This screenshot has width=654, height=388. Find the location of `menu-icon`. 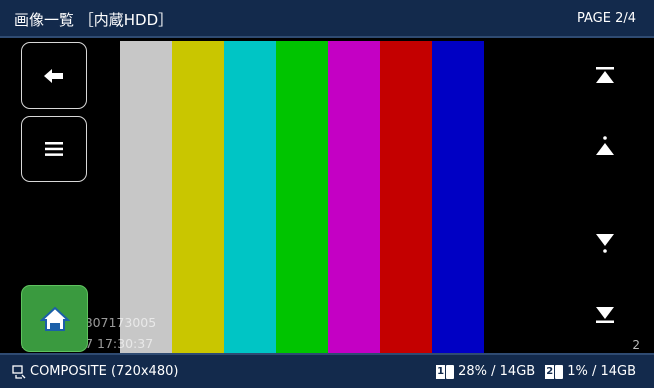

menu-icon is located at coordinates (54, 149).